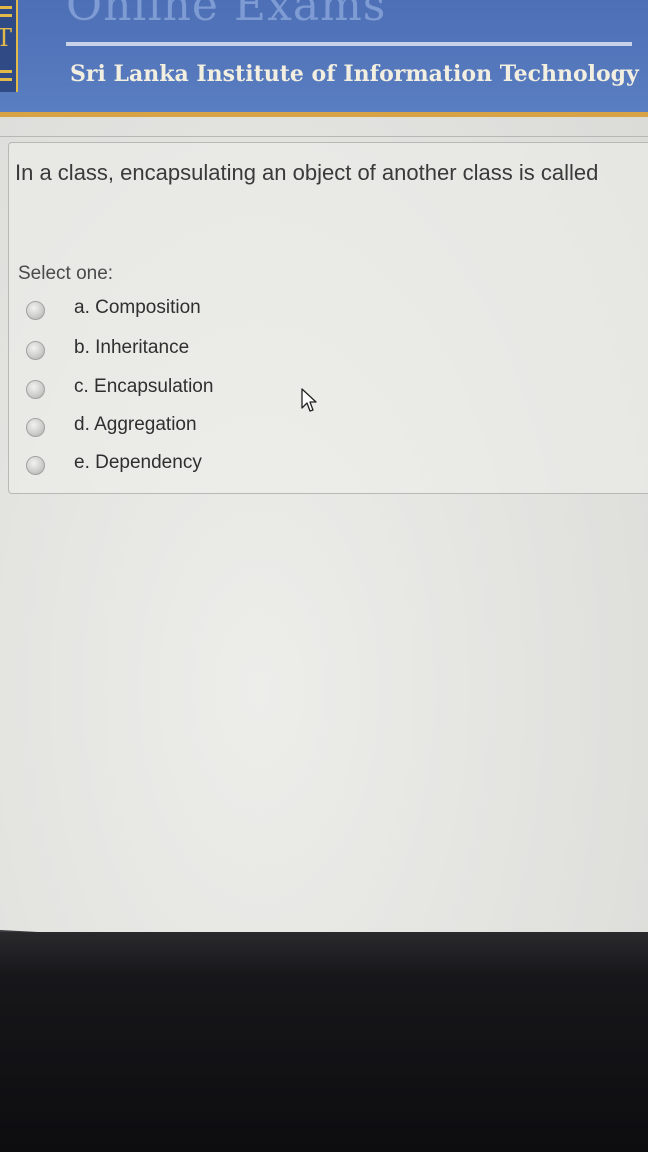 The width and height of the screenshot is (648, 1152). Describe the element at coordinates (324, 136) in the screenshot. I see `divider` at that location.